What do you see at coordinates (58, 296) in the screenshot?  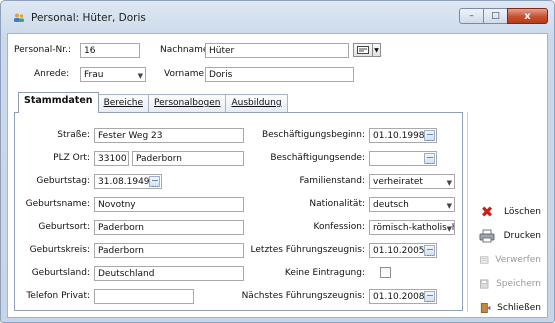 I see `telefon-label: Telefon Privat:` at bounding box center [58, 296].